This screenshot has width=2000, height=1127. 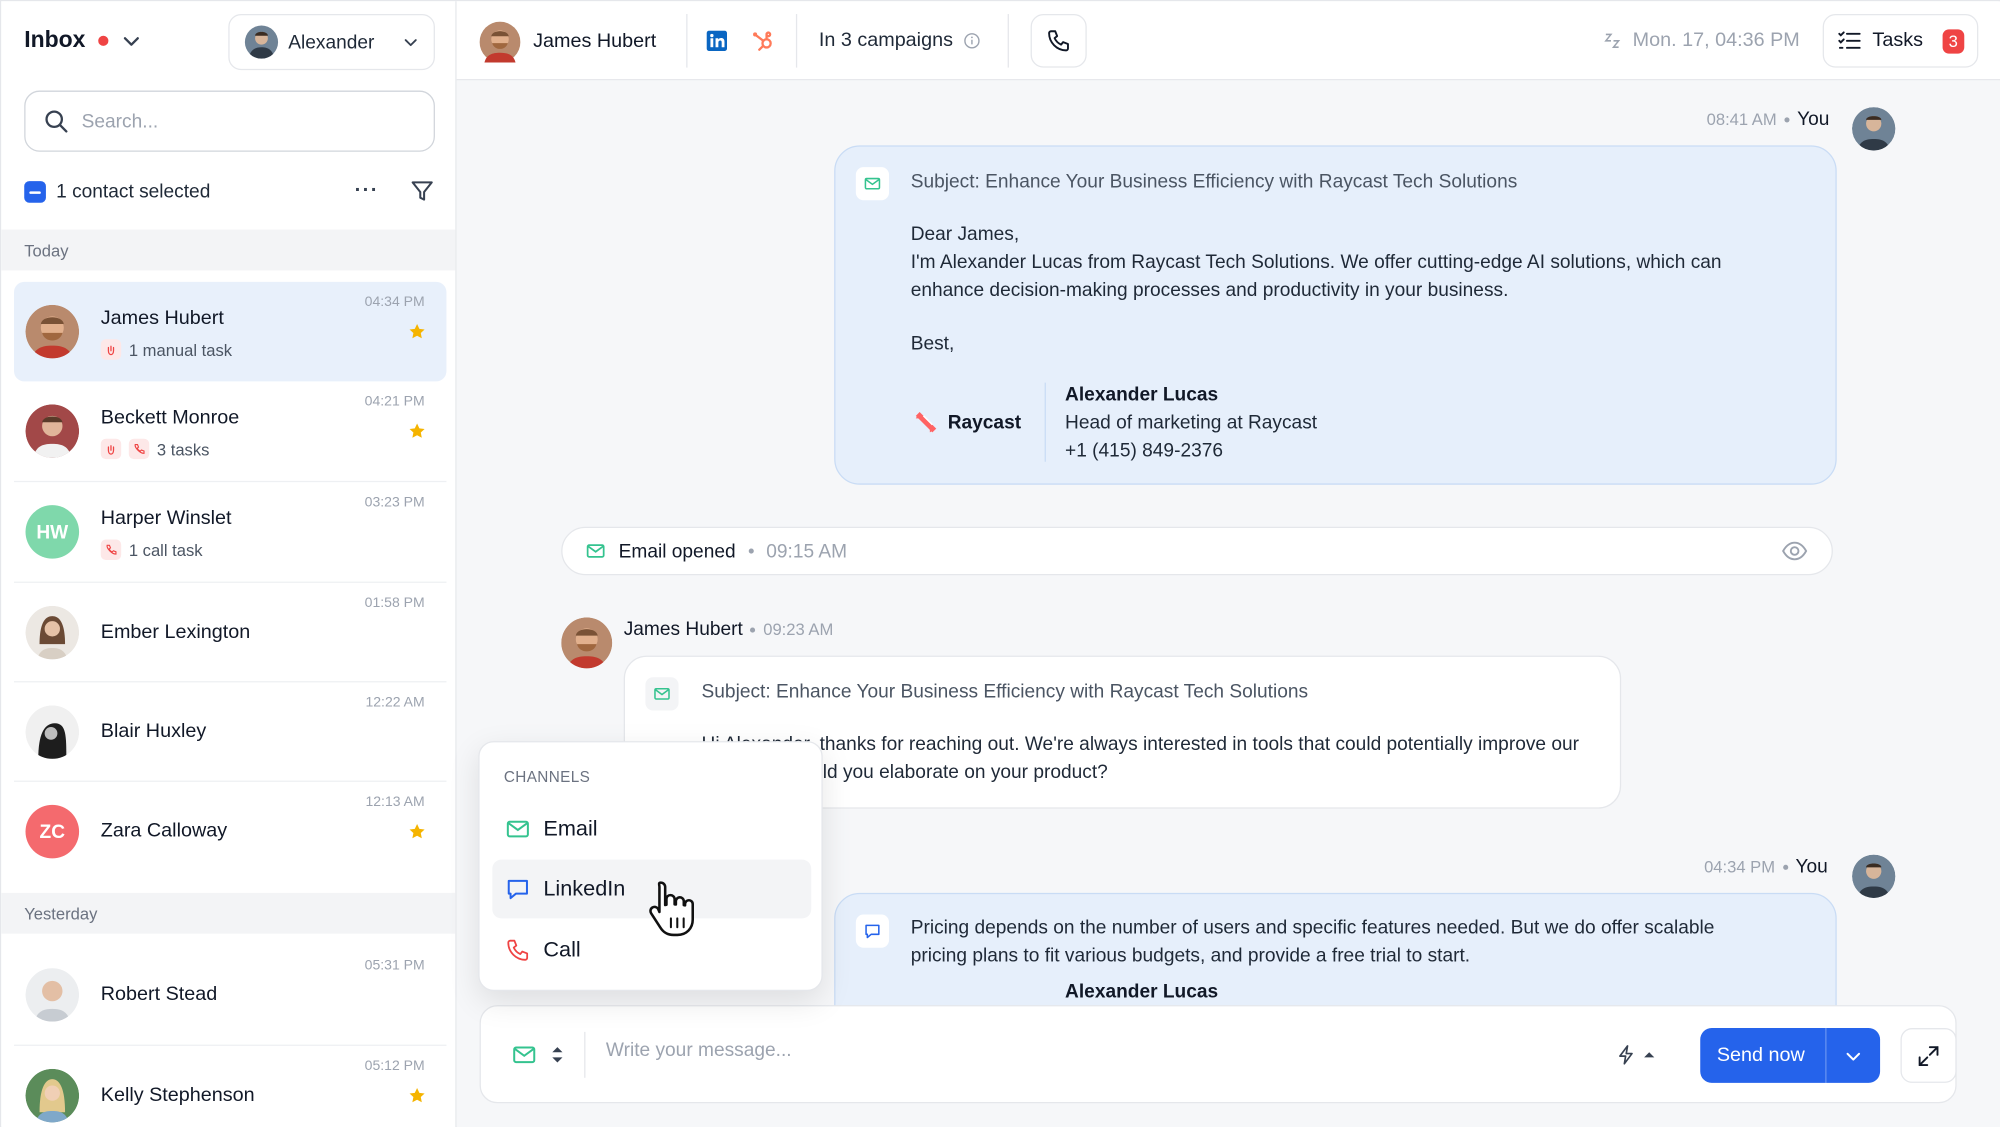 What do you see at coordinates (547, 776) in the screenshot?
I see `channels-header: CHANNELS` at bounding box center [547, 776].